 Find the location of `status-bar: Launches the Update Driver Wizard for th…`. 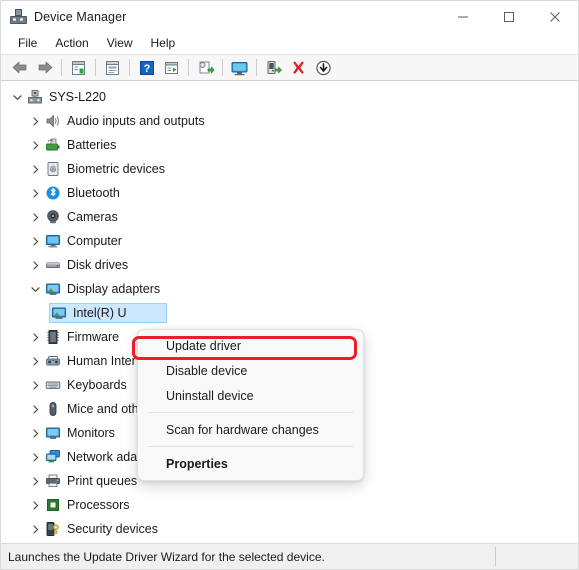

status-bar: Launches the Update Driver Wizard for th… is located at coordinates (289, 556).